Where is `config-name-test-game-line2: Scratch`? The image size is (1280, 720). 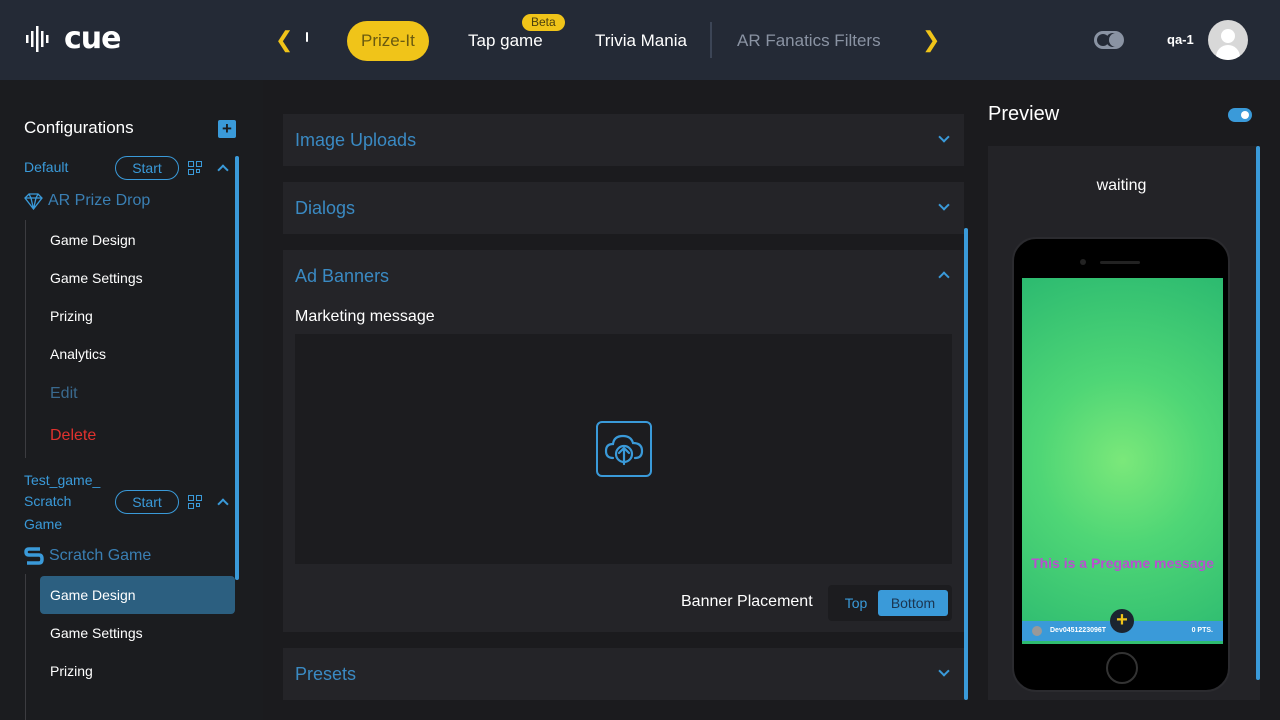 config-name-test-game-line2: Scratch is located at coordinates (47, 501).